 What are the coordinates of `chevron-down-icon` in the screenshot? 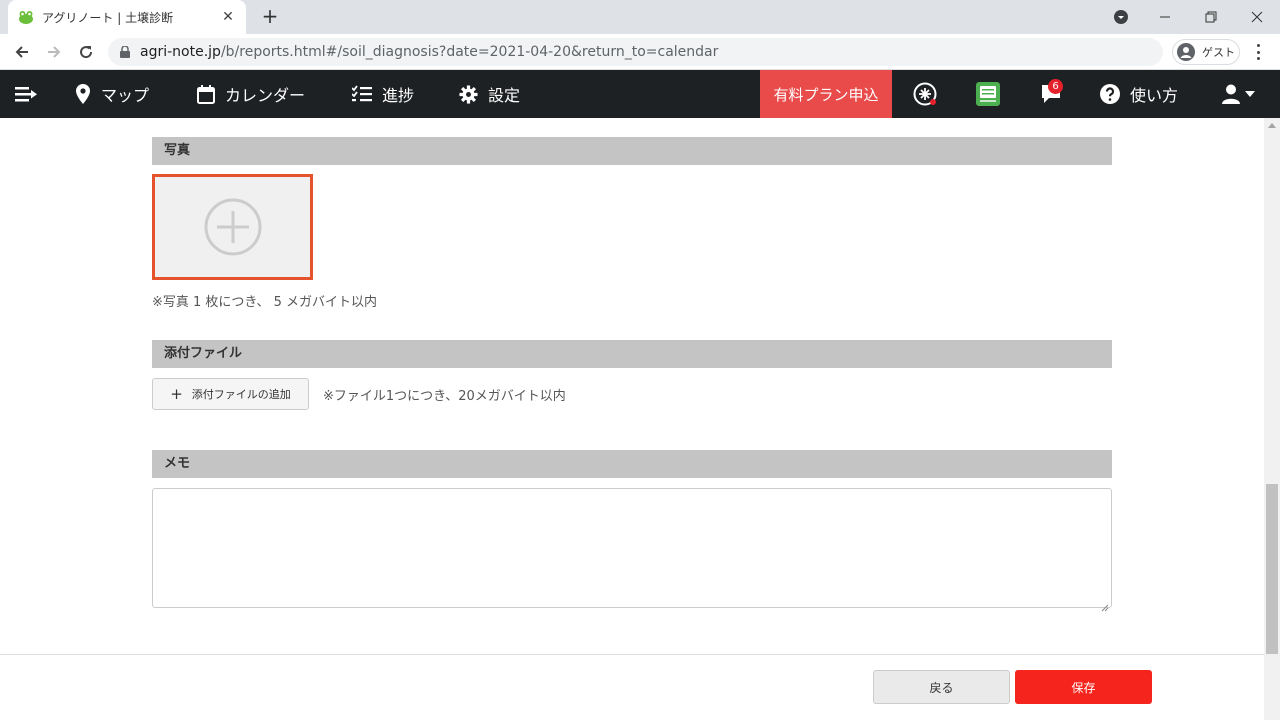 It's located at (1249, 94).